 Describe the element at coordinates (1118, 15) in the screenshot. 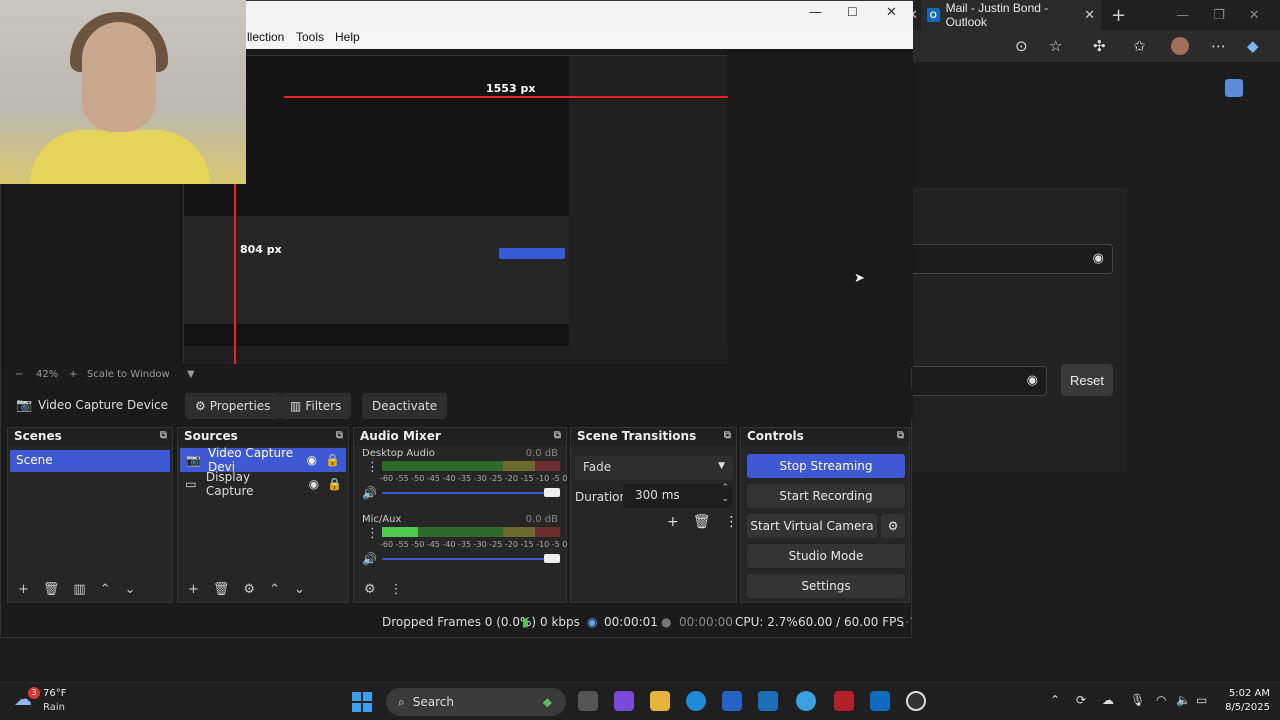

I see `new-tab-icon: +` at that location.